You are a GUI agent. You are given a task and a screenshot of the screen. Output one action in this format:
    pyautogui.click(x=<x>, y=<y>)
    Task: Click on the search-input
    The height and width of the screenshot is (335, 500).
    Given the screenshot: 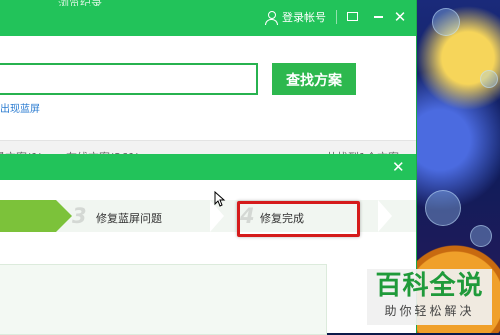 What is the action you would take?
    pyautogui.click(x=129, y=79)
    